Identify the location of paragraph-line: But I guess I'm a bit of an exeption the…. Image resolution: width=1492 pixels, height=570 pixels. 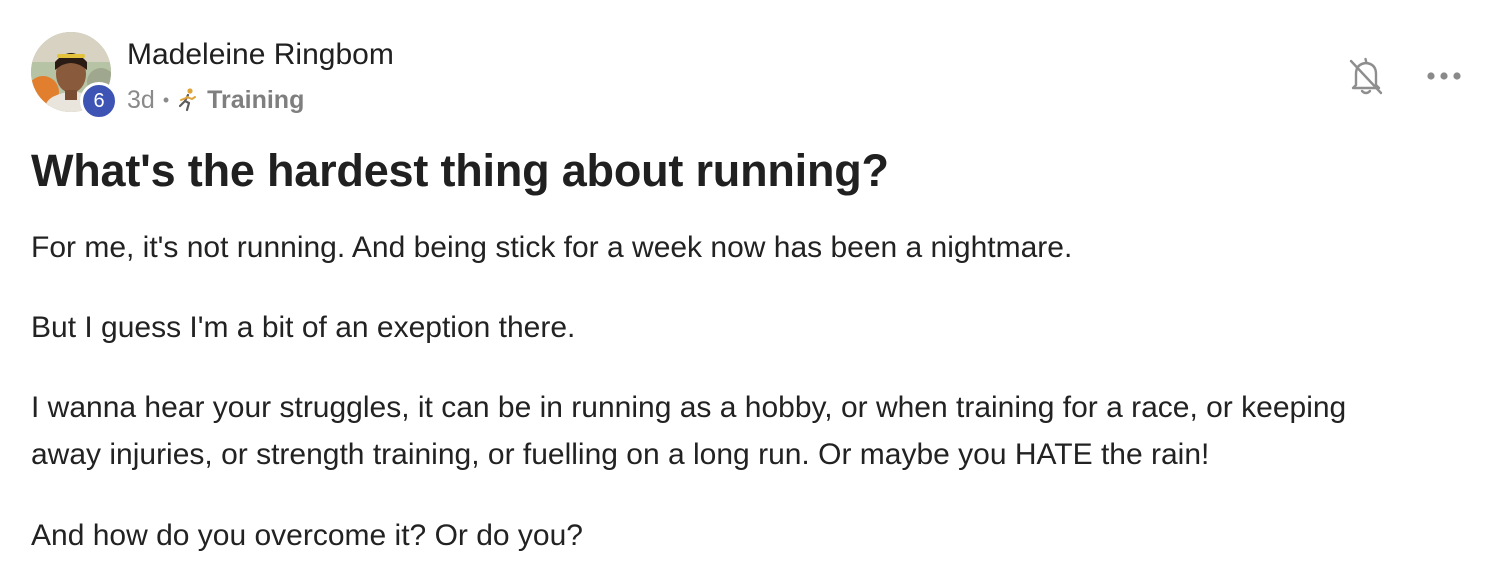
(303, 327).